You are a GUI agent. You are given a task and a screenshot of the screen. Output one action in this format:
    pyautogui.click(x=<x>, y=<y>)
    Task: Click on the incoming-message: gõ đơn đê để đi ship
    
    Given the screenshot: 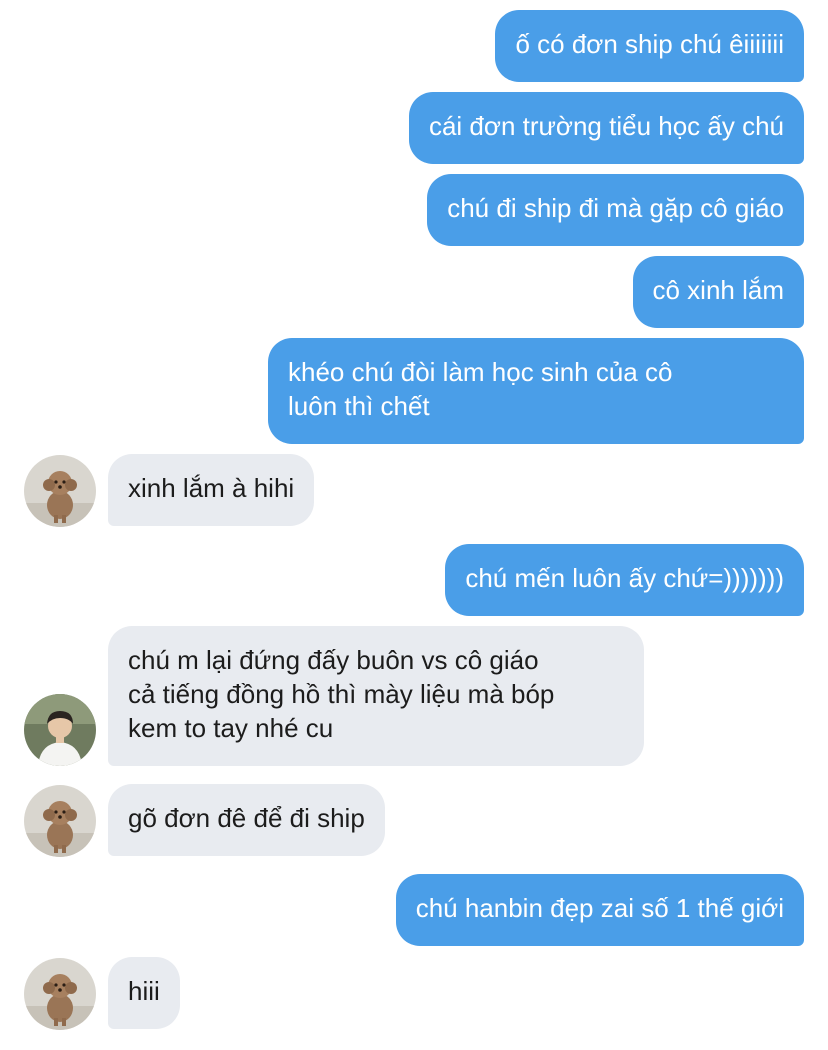 What is the action you would take?
    pyautogui.click(x=246, y=820)
    